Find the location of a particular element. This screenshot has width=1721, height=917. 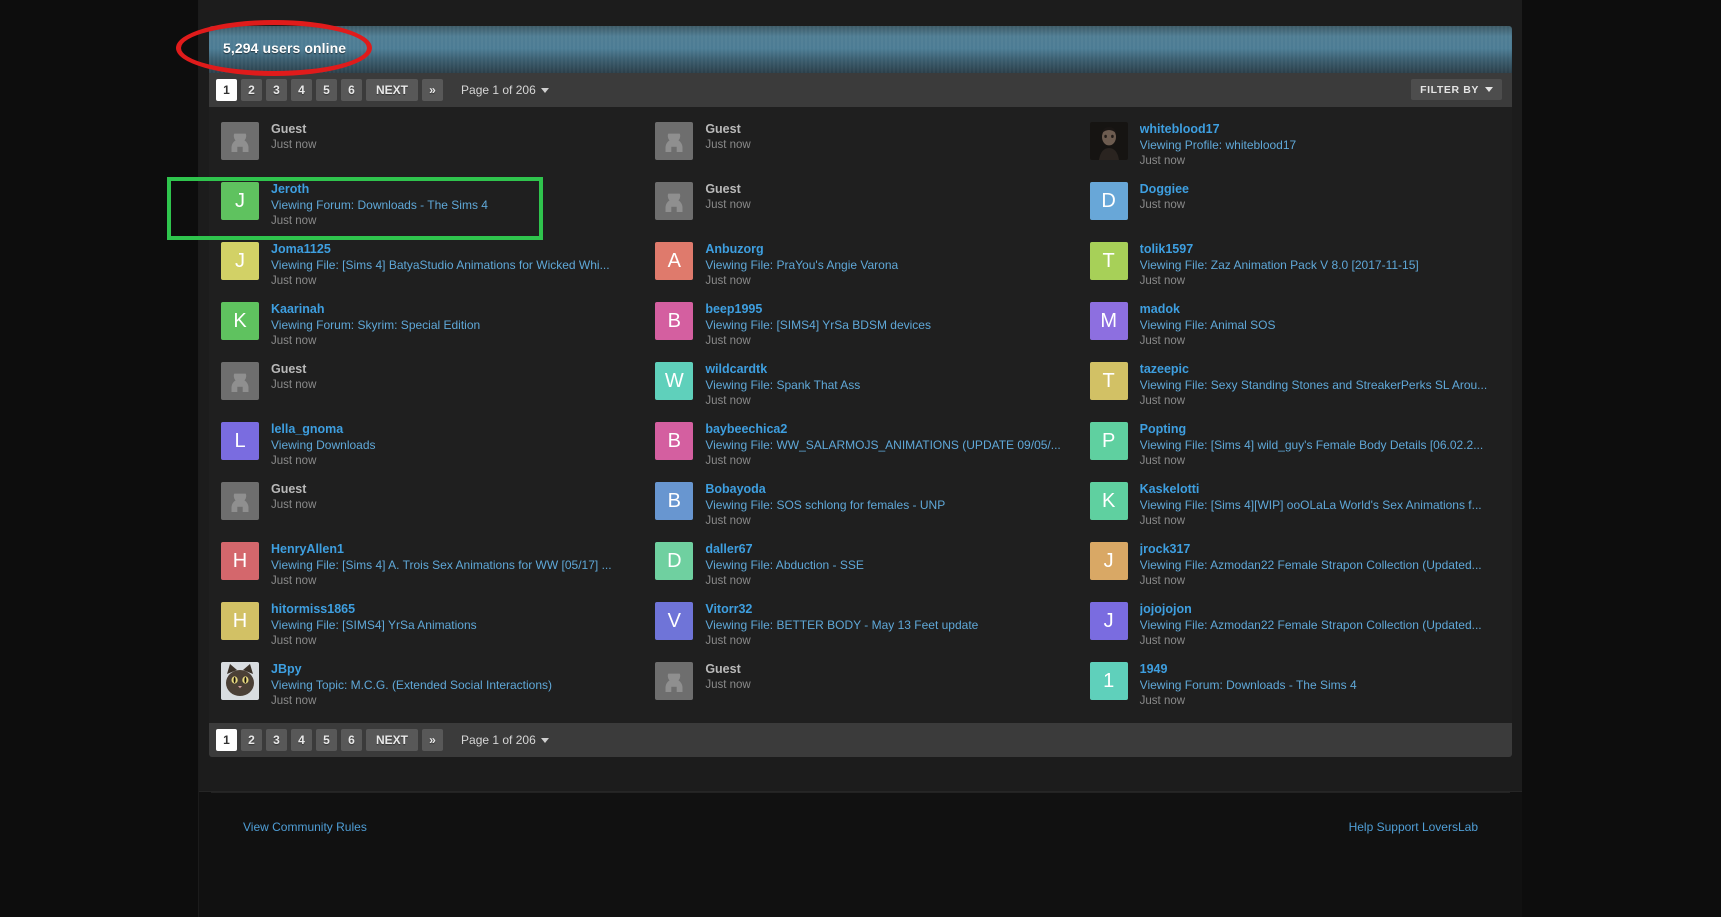

username-link: Doggiee is located at coordinates (1319, 189).